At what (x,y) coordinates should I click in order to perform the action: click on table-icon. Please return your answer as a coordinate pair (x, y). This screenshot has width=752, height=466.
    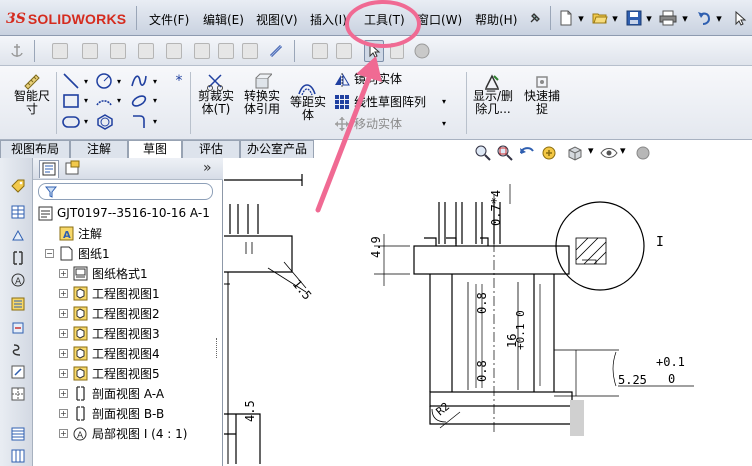
    Looking at the image, I should click on (18, 212).